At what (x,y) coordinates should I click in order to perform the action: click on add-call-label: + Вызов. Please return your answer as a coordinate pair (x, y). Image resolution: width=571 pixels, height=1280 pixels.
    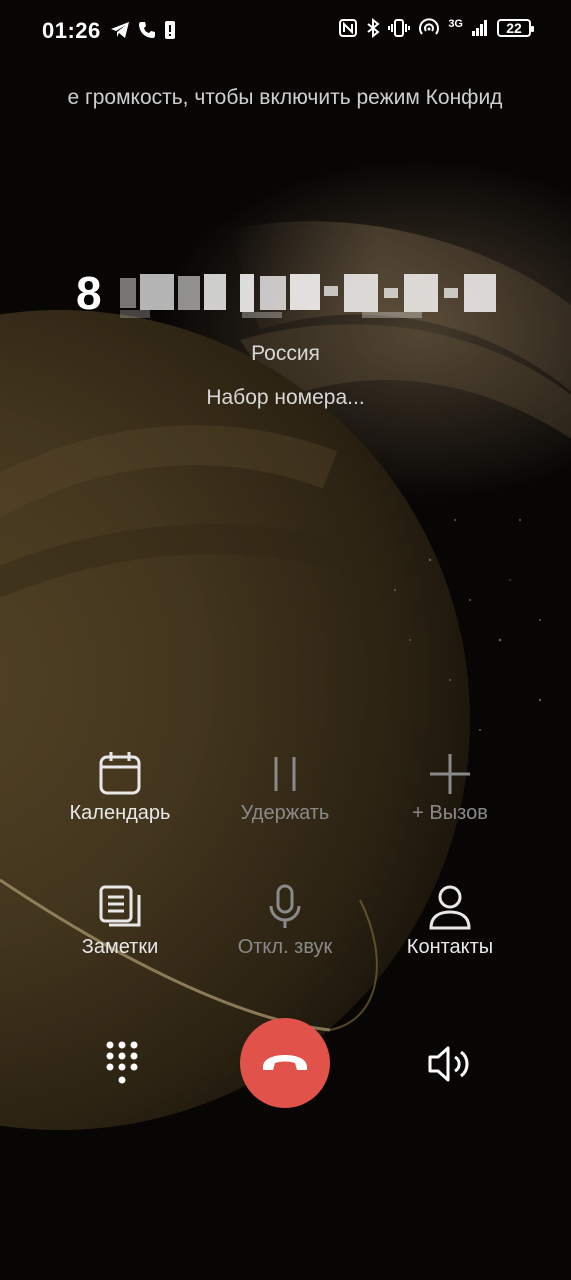
    Looking at the image, I should click on (450, 813).